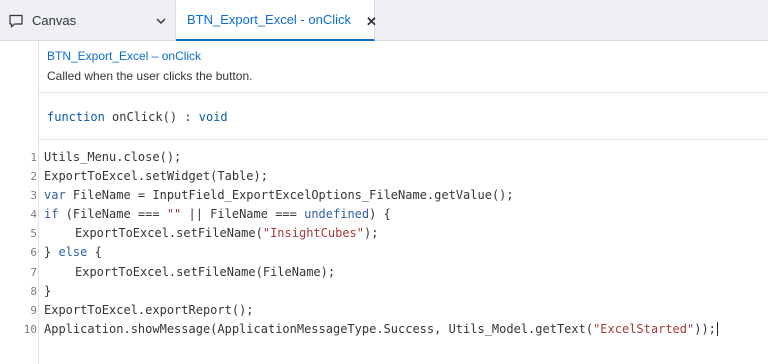 This screenshot has height=364, width=768. Describe the element at coordinates (112, 214) in the screenshot. I see `code-token: (FileName ===` at that location.